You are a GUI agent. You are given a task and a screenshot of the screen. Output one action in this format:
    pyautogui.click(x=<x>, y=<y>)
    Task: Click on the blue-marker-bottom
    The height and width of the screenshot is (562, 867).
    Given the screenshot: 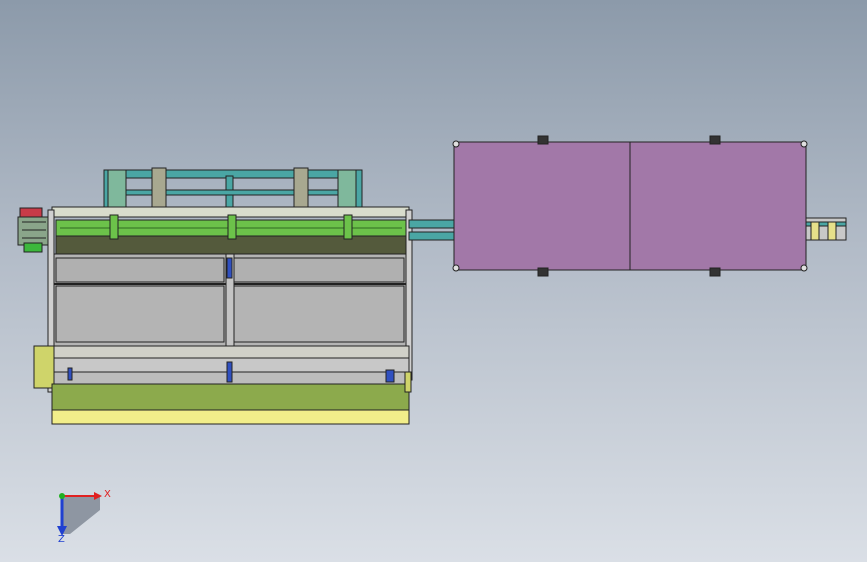 What is the action you would take?
    pyautogui.click(x=229, y=372)
    